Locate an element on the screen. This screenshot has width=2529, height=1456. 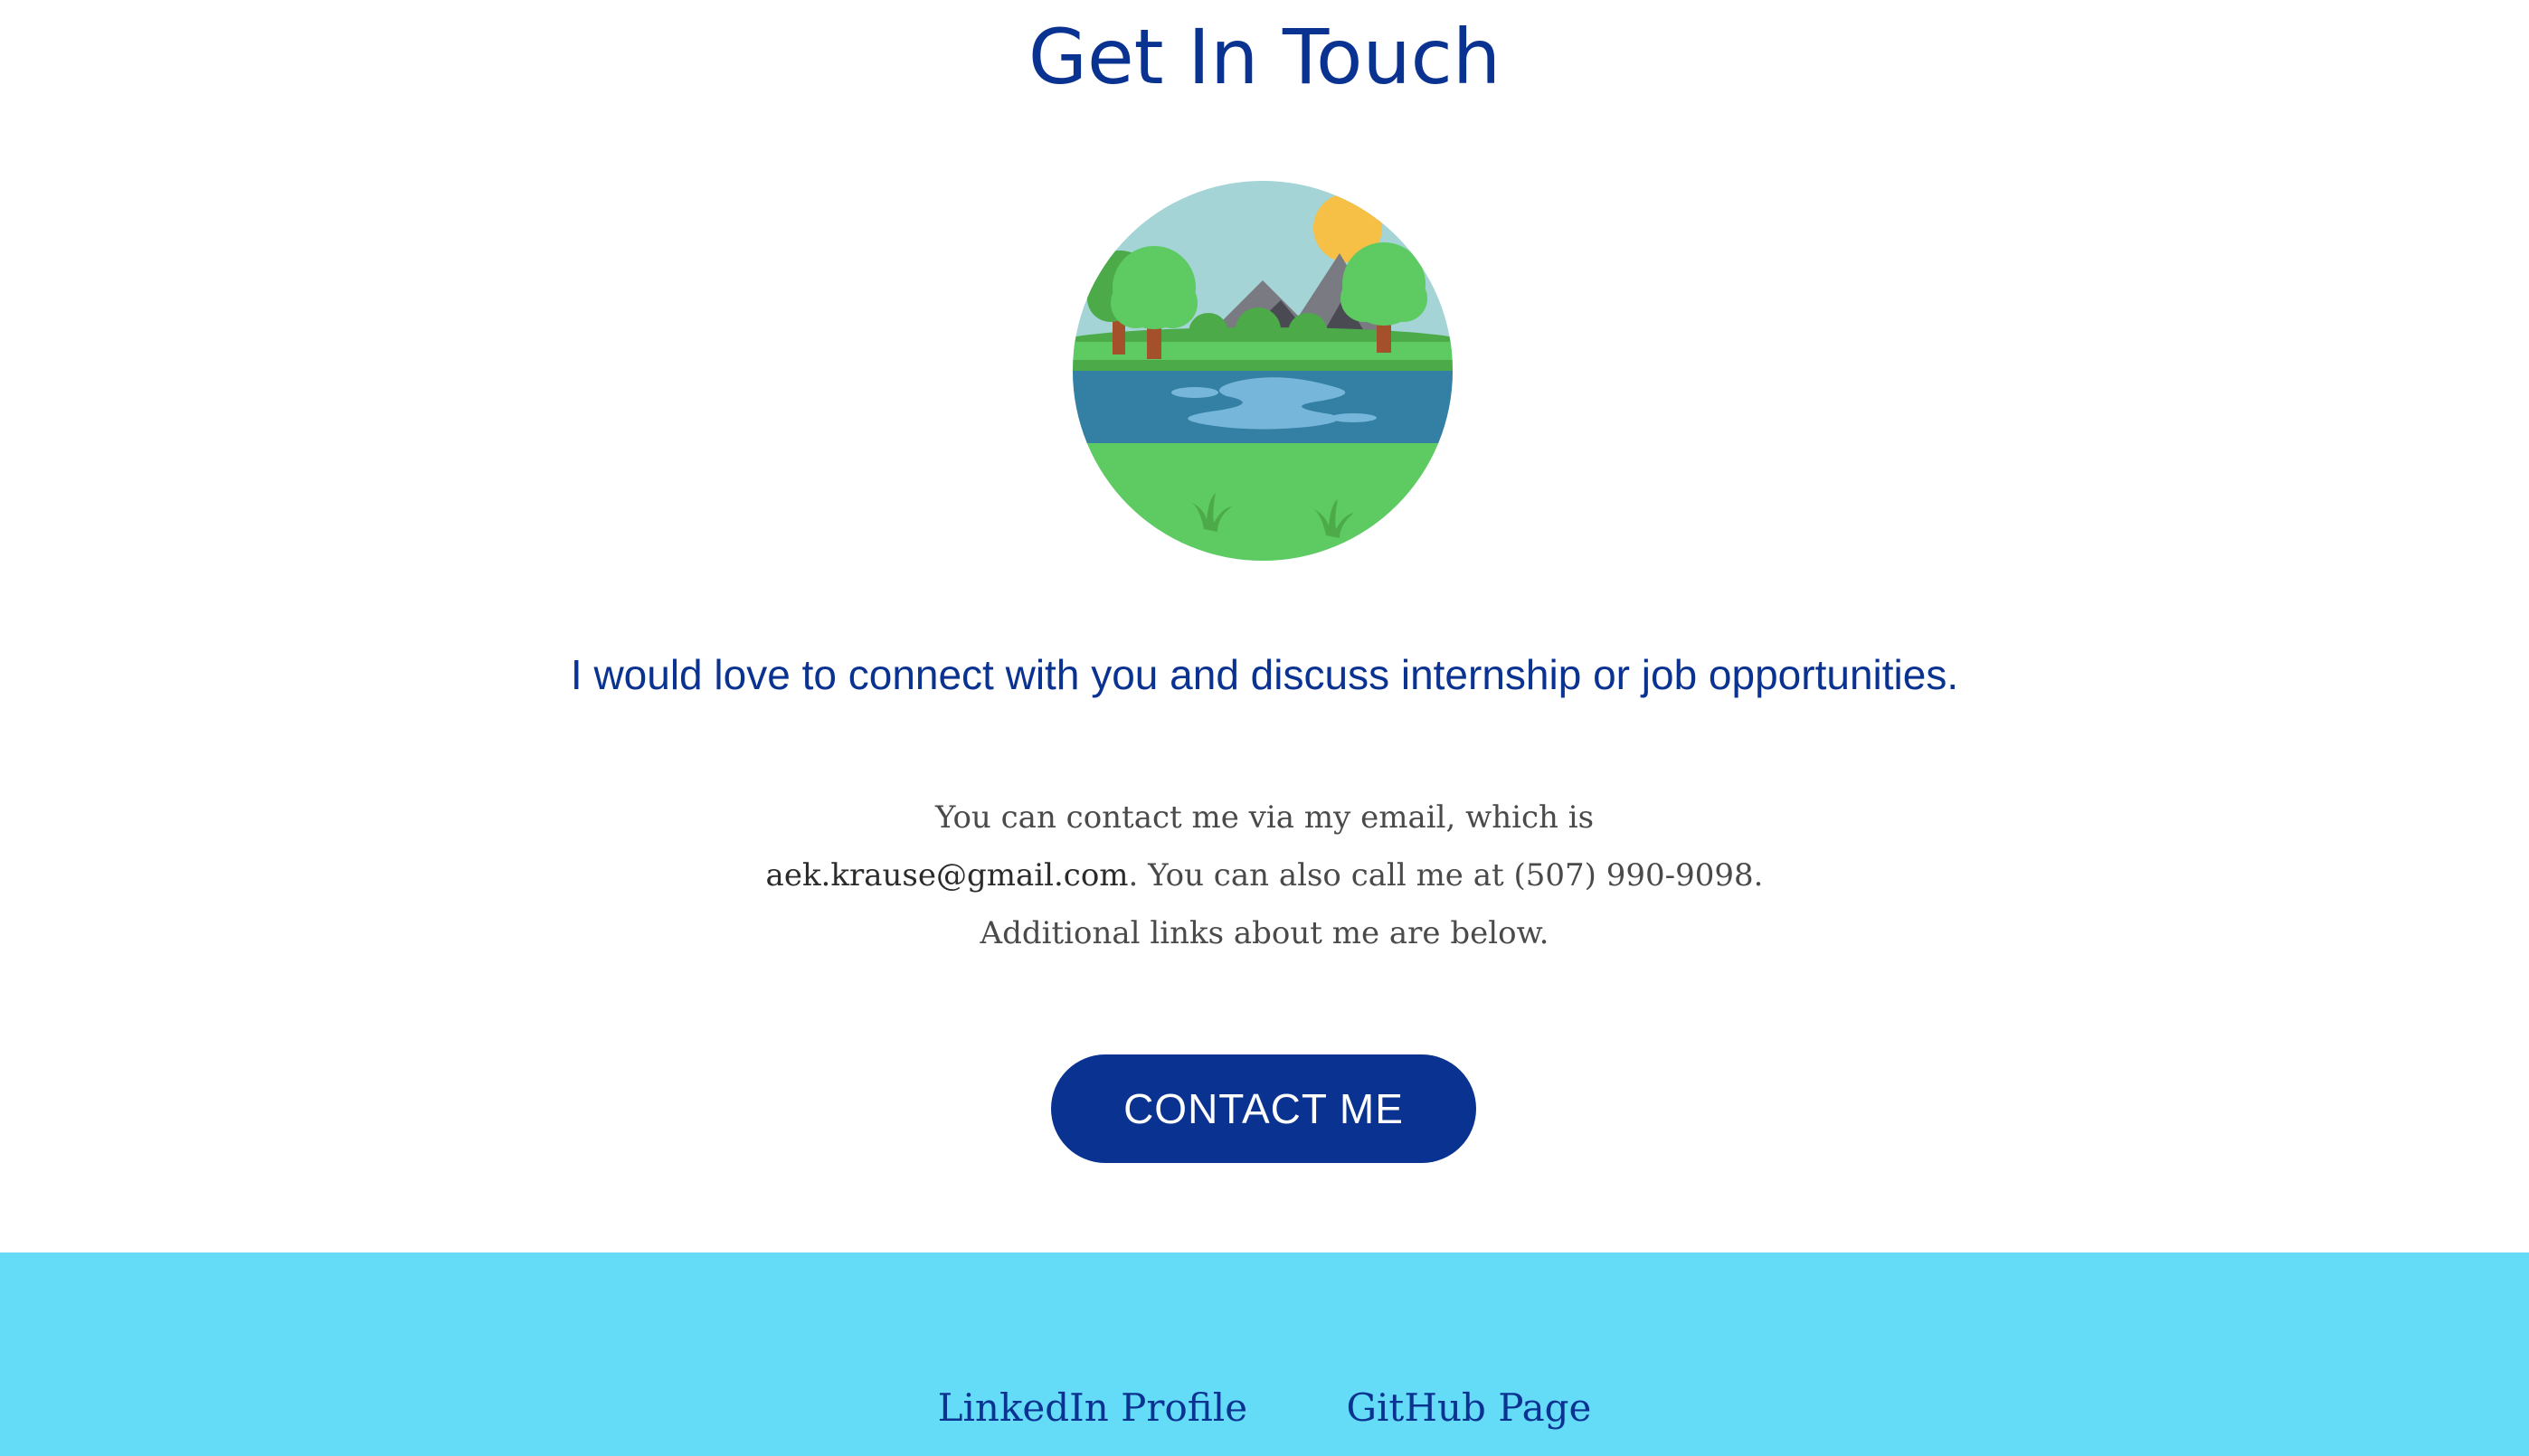
linkedin-profile-link: LinkedIn Profile is located at coordinates (1092, 1407).